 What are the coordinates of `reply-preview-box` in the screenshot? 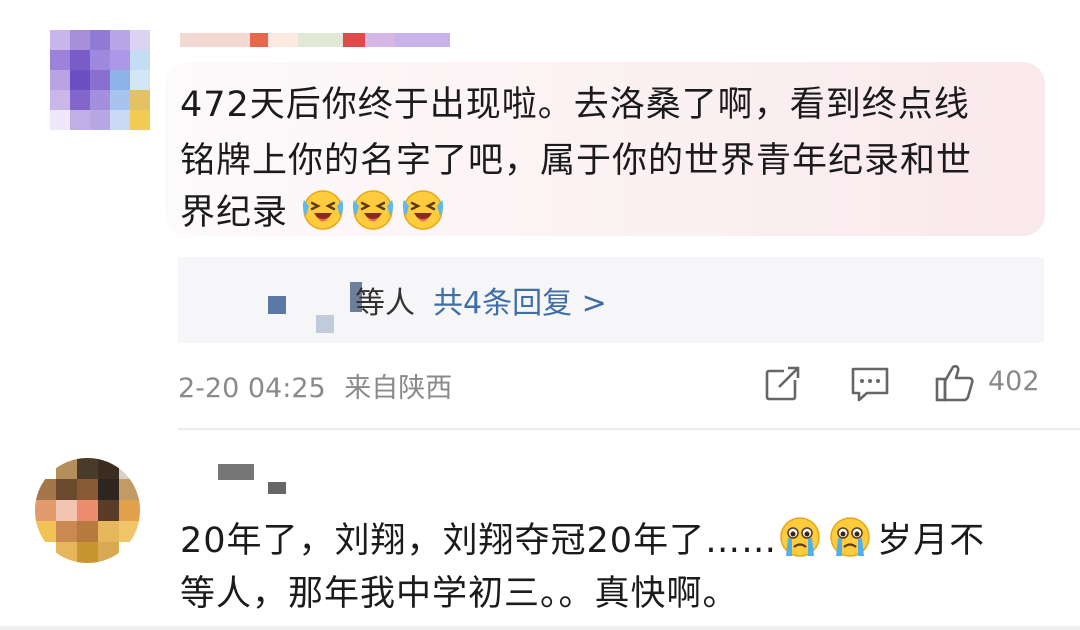 It's located at (611, 300).